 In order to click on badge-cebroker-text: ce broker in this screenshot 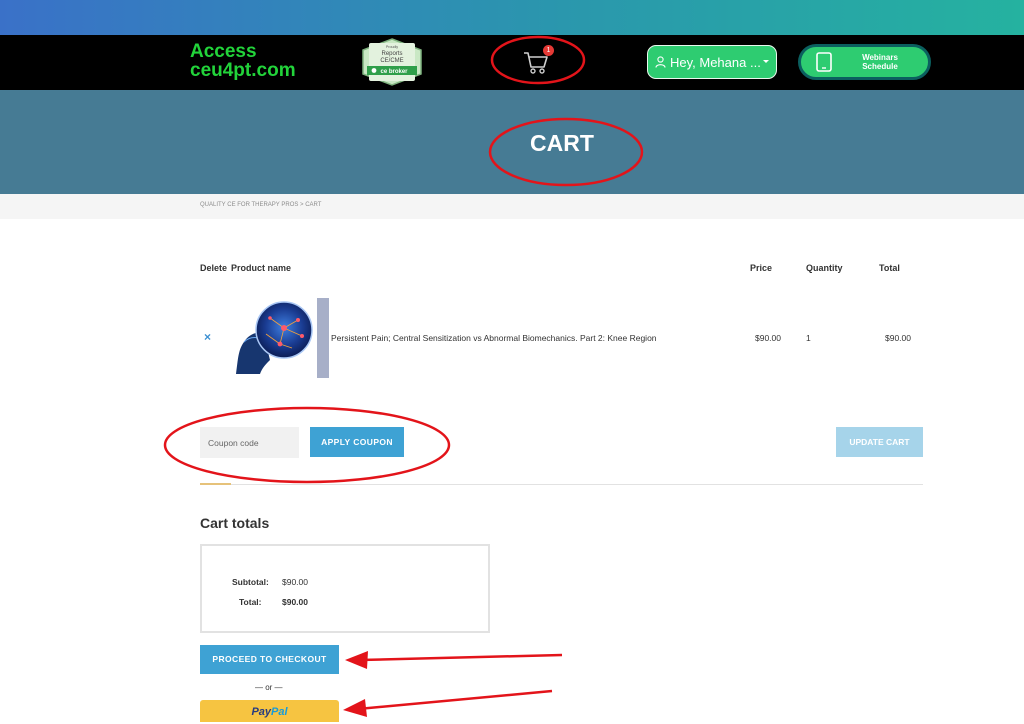, I will do `click(394, 72)`.